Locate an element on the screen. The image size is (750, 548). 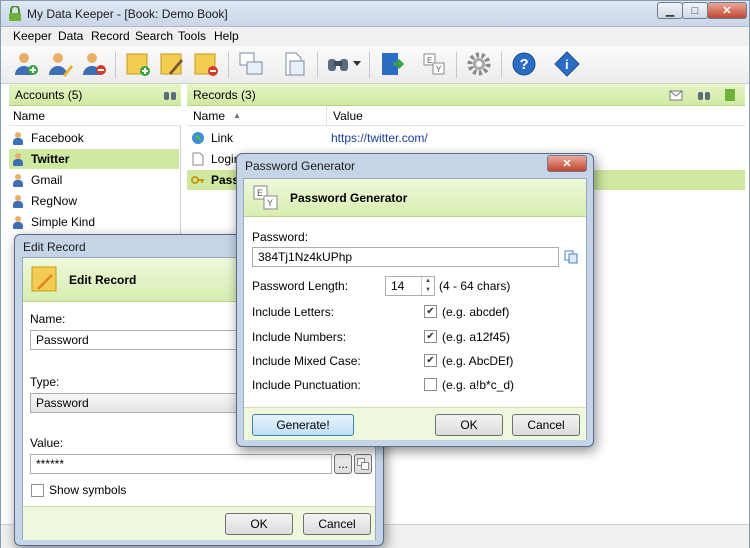
toolbar: EY ? i is located at coordinates (375, 65).